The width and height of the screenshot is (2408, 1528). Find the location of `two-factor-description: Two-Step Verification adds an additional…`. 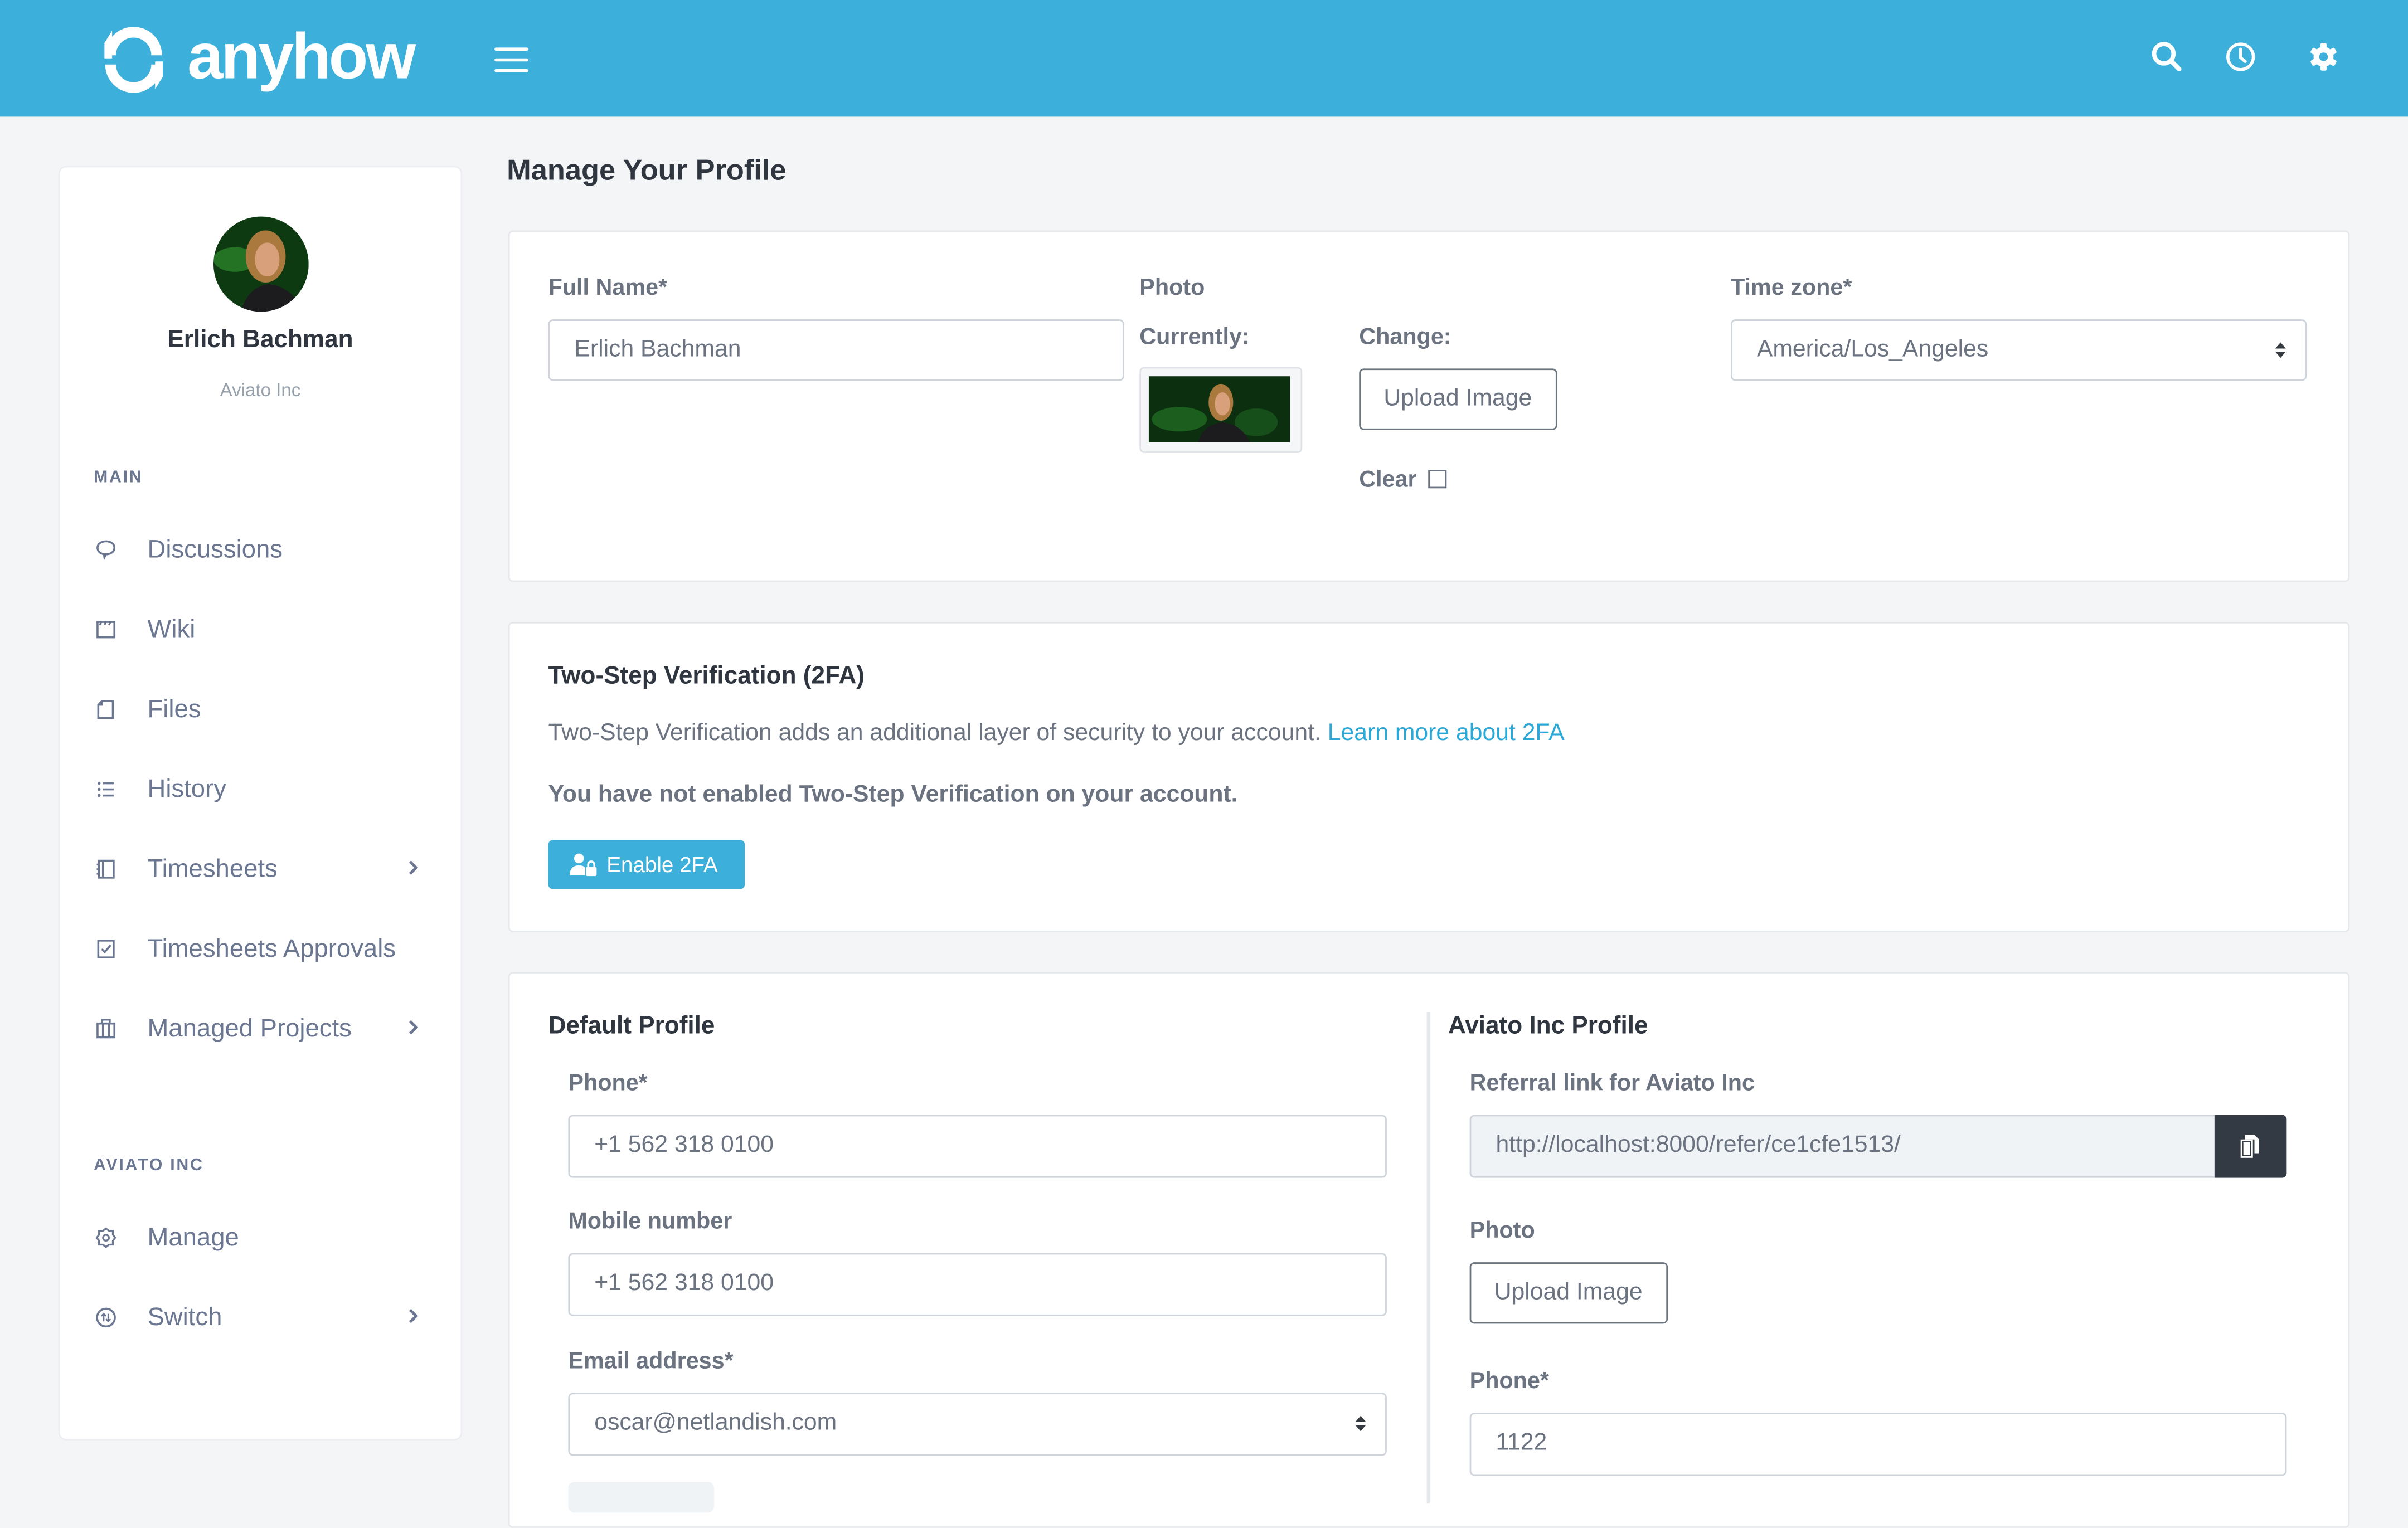

two-factor-description: Two-Step Verification adds an additional… is located at coordinates (1056, 734).